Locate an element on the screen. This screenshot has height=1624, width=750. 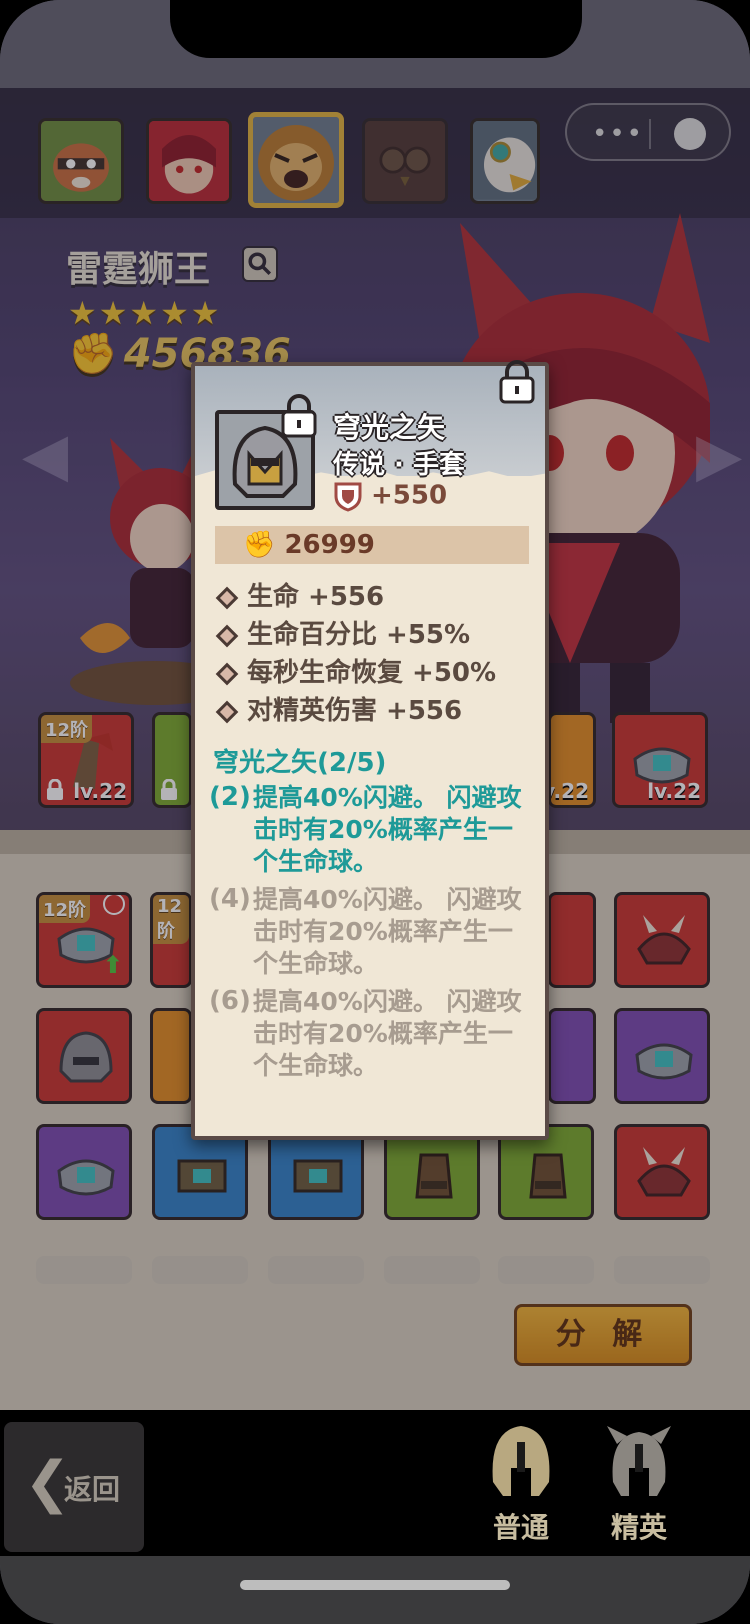
set-bonus-count: (4) is located at coordinates (230, 899).